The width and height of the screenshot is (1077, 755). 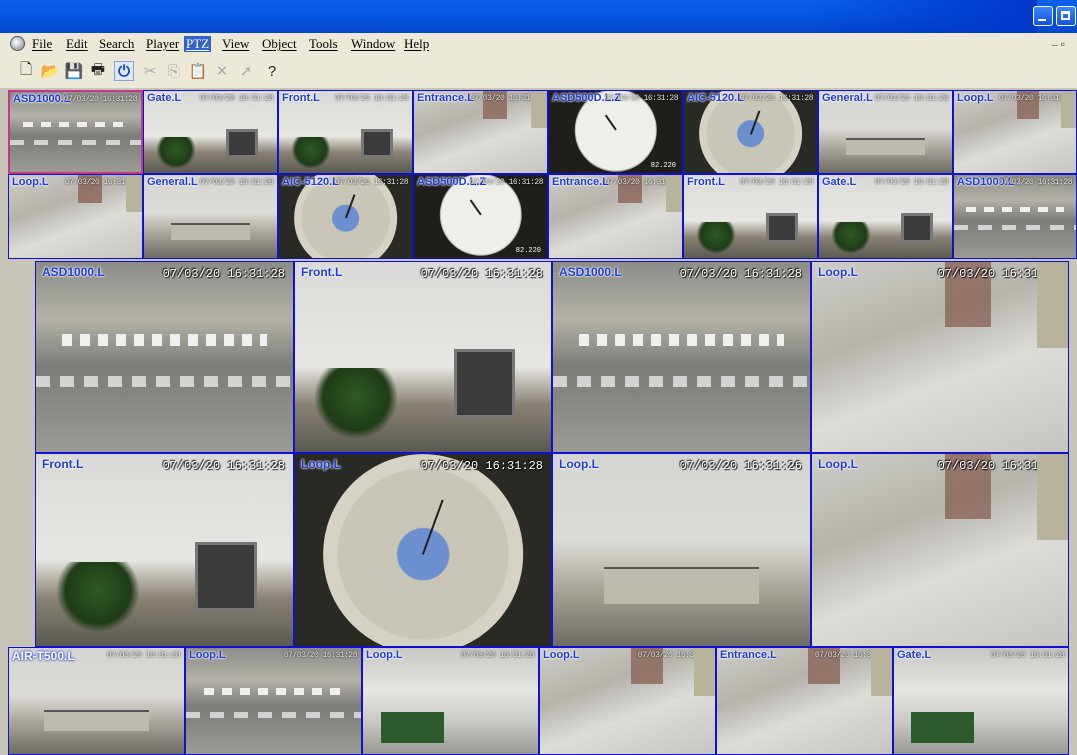 What do you see at coordinates (43, 656) in the screenshot?
I see `camera-label: AIR-T500.L` at bounding box center [43, 656].